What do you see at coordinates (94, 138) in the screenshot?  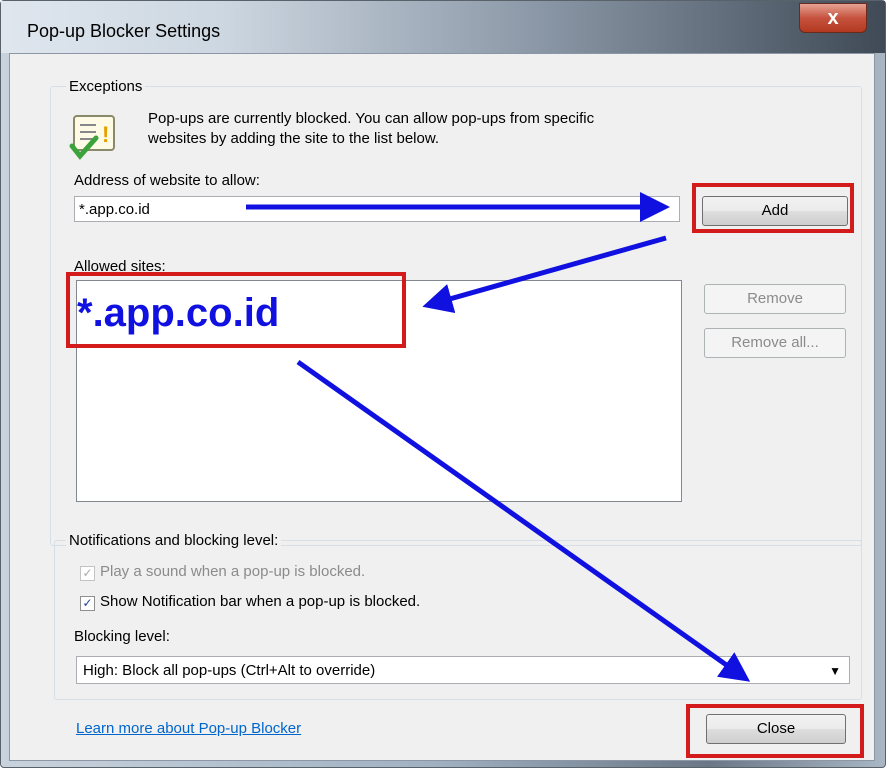 I see `checklist-warning-icon: !` at bounding box center [94, 138].